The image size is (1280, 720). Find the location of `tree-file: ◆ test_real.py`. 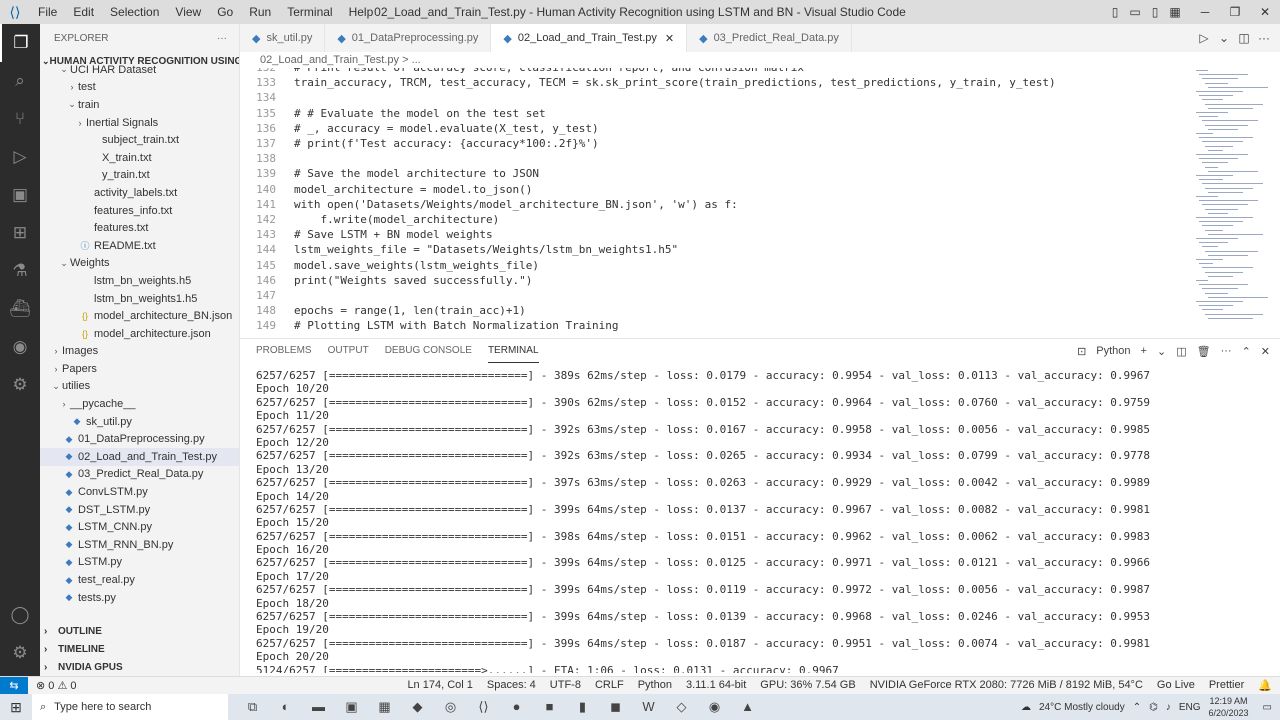

tree-file: ◆ test_real.py is located at coordinates (139, 580).